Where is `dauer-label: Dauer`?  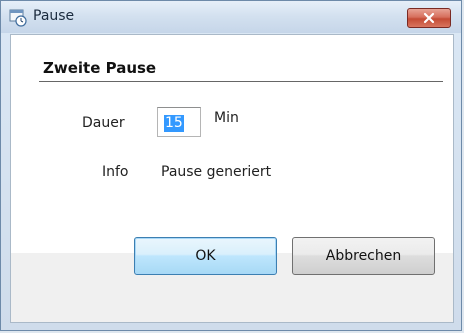 dauer-label: Dauer is located at coordinates (103, 123).